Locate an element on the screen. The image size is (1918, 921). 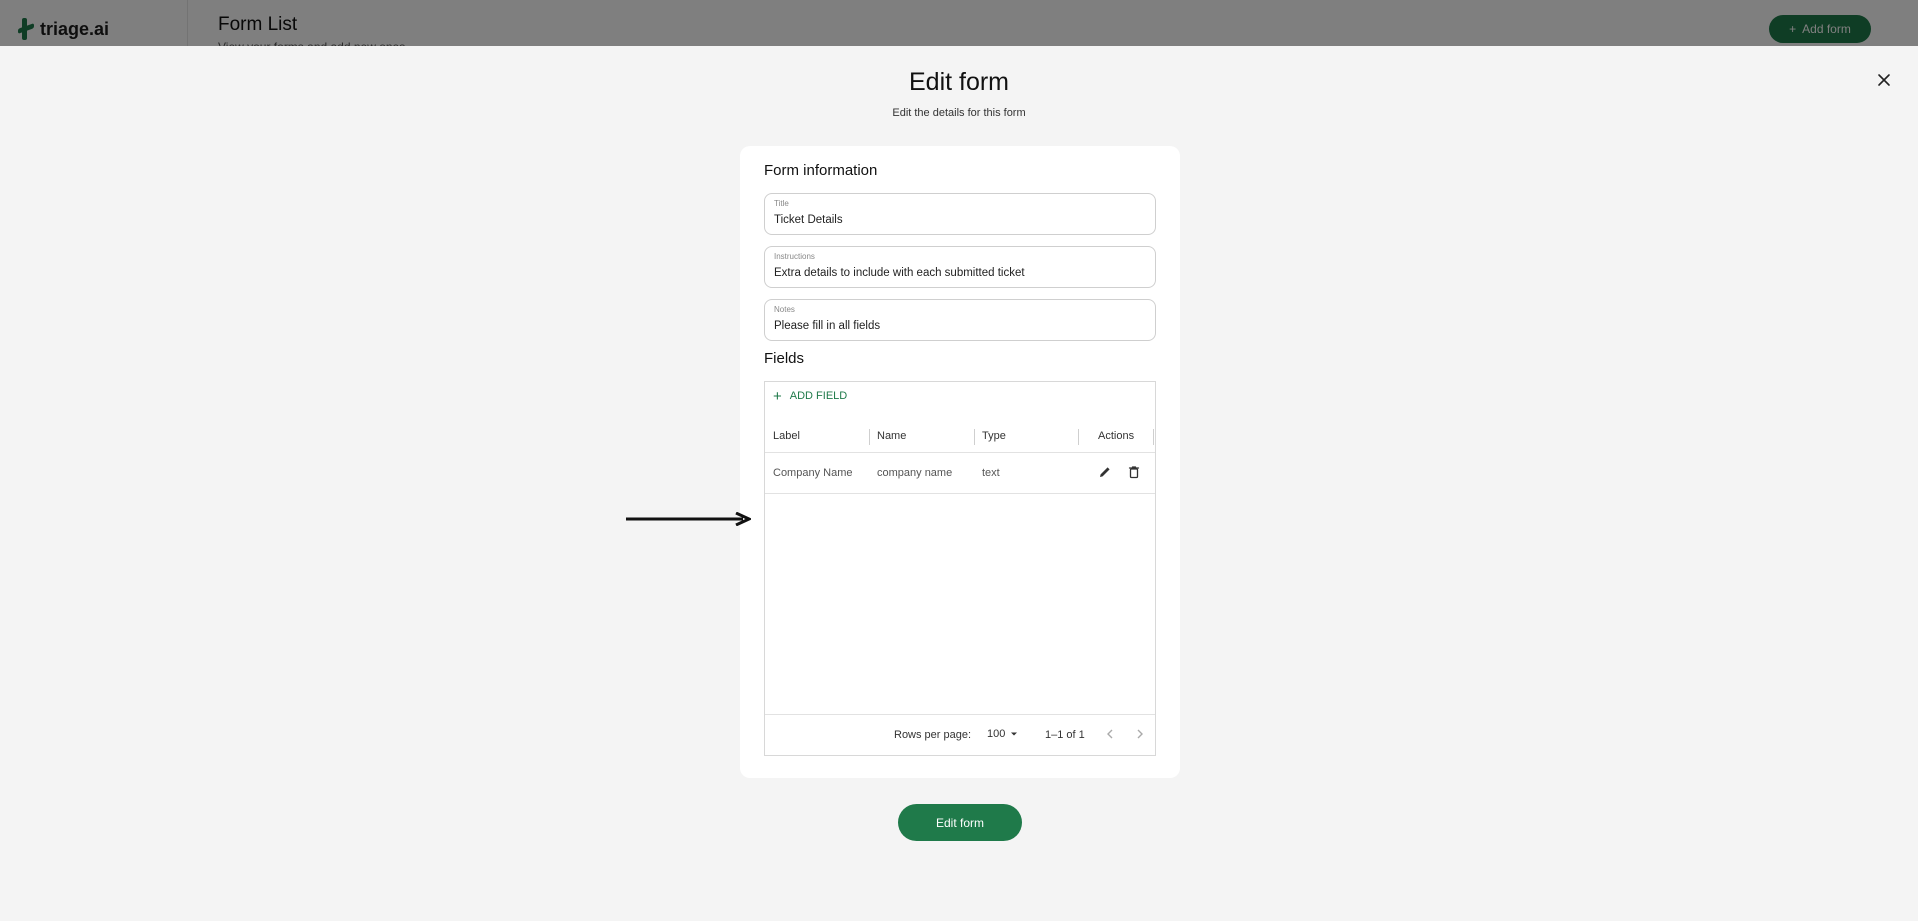
column-header-name: Name is located at coordinates (891, 436).